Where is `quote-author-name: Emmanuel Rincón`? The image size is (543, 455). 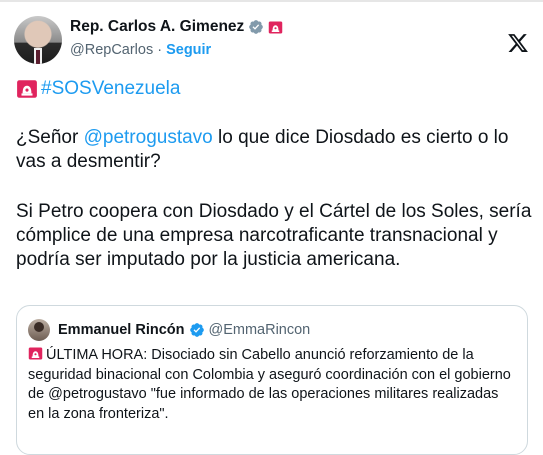
quote-author-name: Emmanuel Rincón is located at coordinates (121, 330).